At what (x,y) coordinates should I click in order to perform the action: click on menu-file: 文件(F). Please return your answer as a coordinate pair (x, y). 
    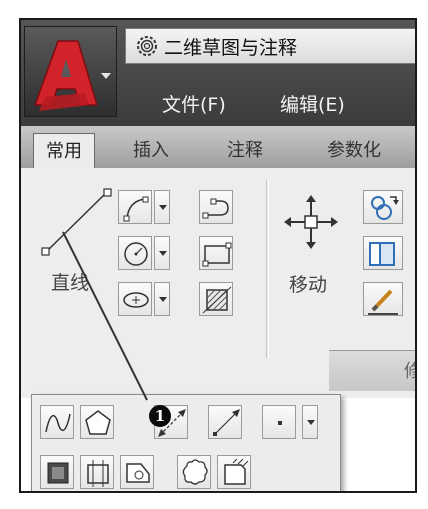
    Looking at the image, I should click on (194, 103).